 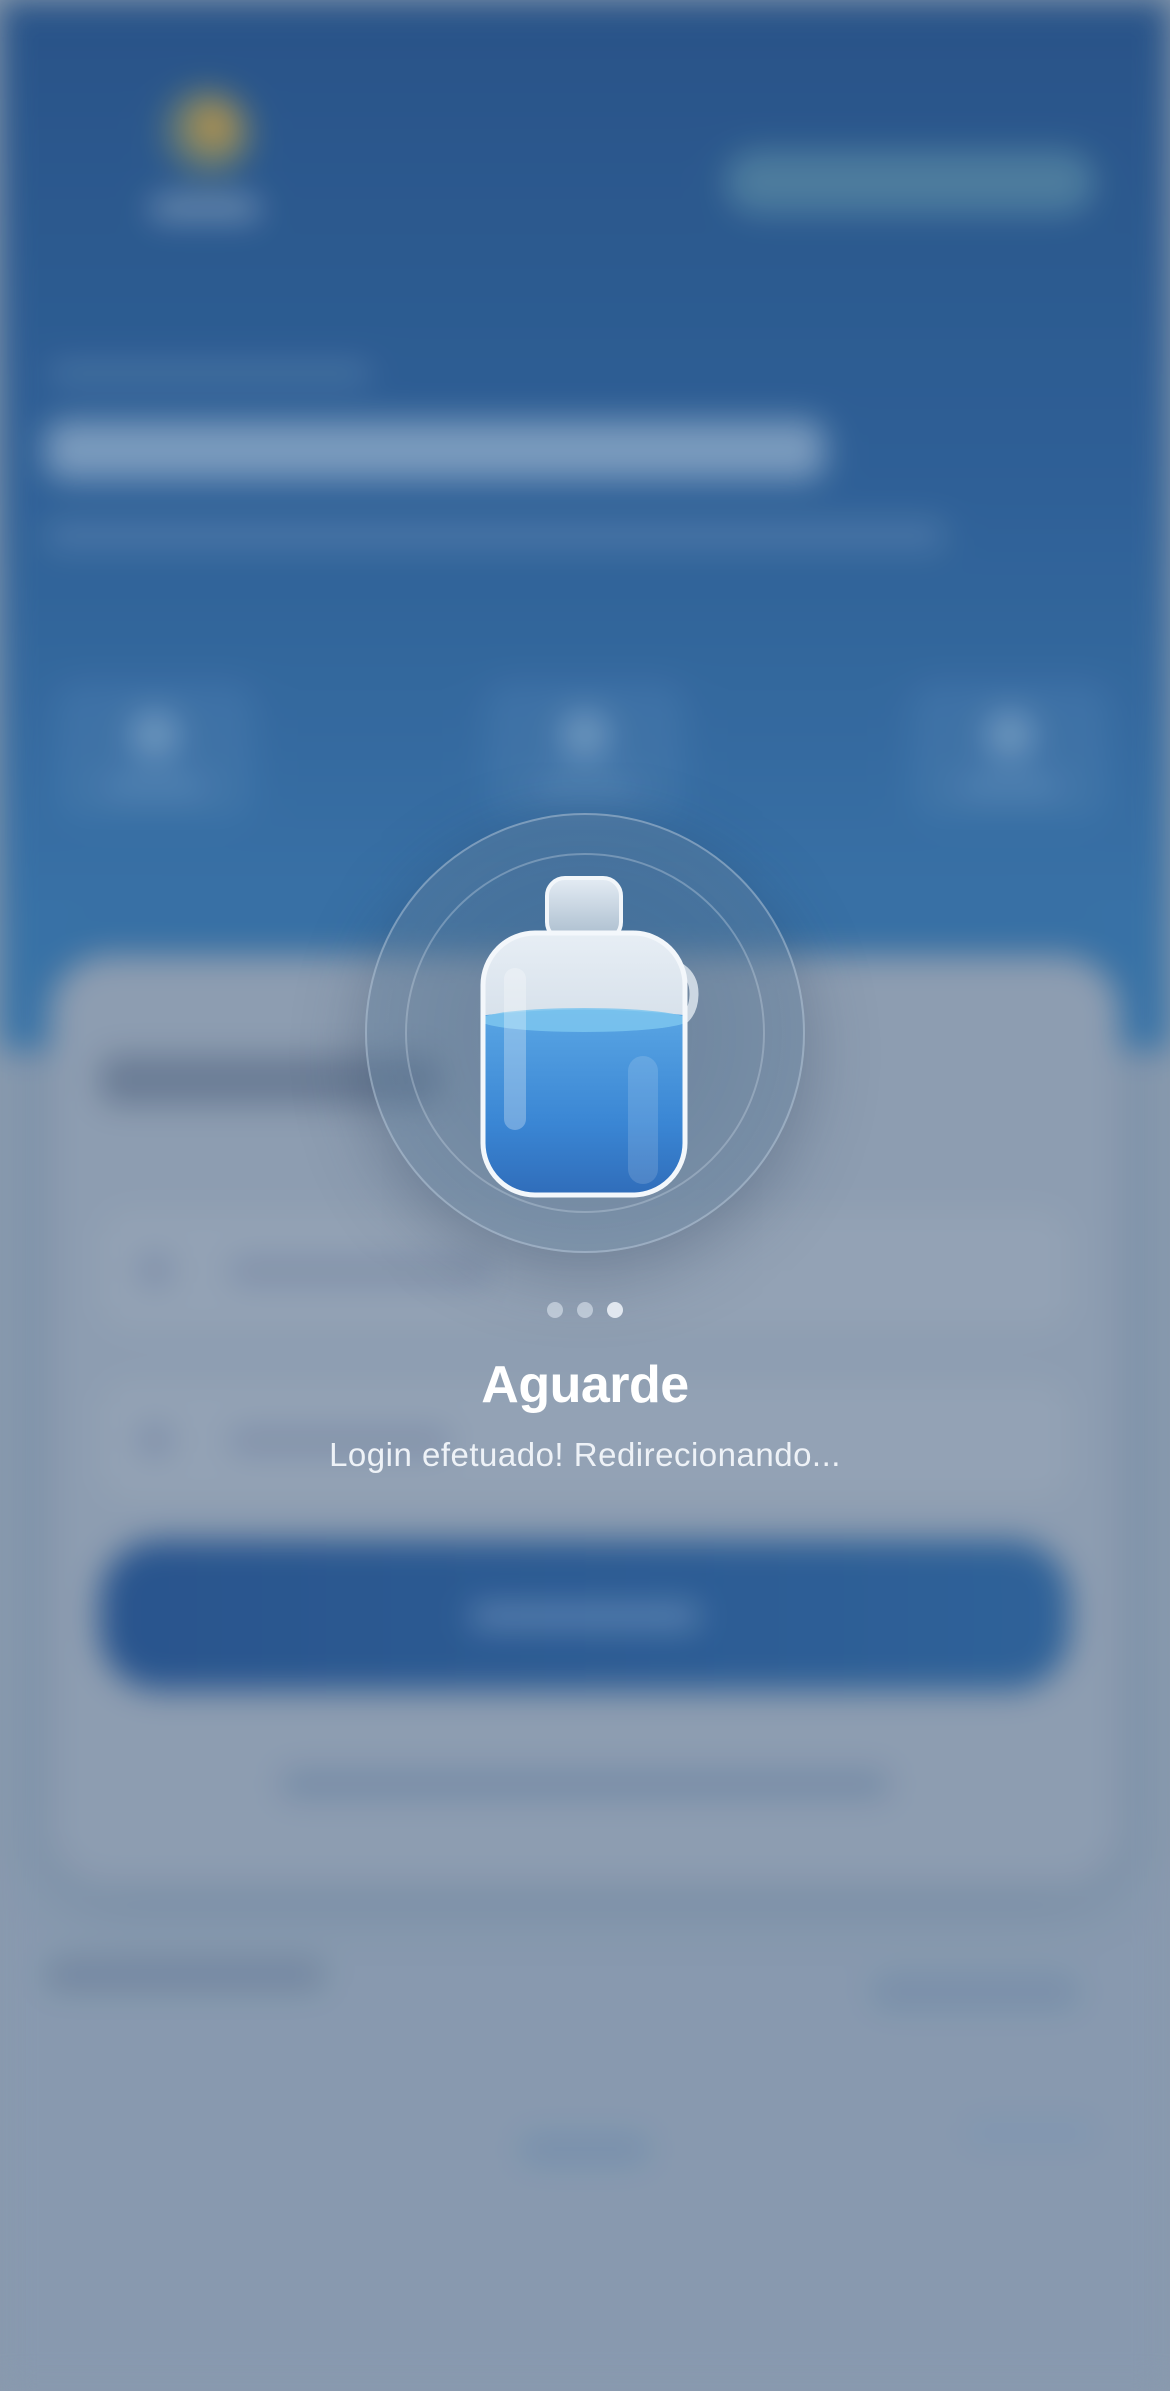 What do you see at coordinates (585, 1385) in the screenshot?
I see `loader-title: Aguarde` at bounding box center [585, 1385].